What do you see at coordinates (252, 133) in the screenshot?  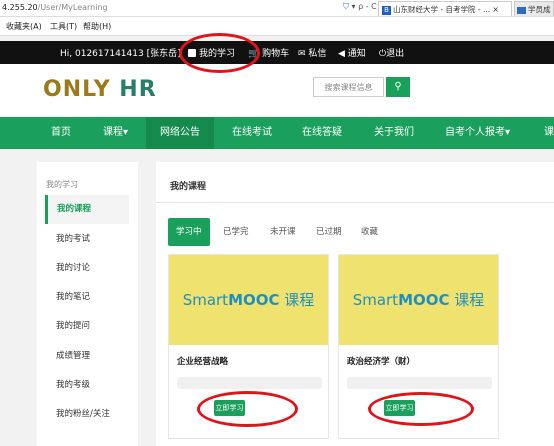 I see `nav-online-exam: 在线考试` at bounding box center [252, 133].